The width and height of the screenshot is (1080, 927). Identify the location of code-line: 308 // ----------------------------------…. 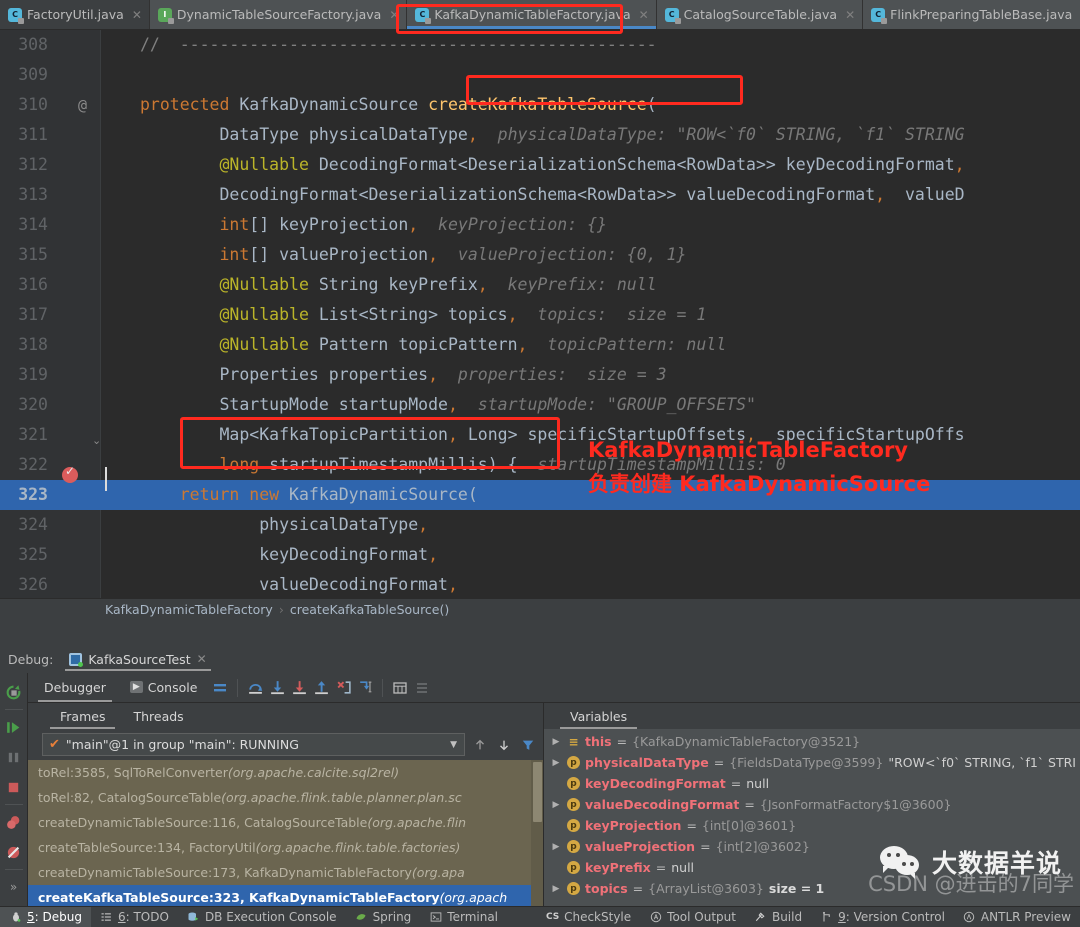
(540, 45).